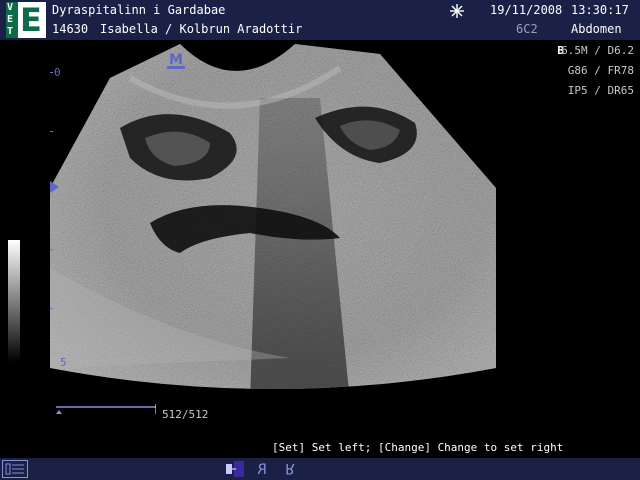 This screenshot has width=640, height=480. Describe the element at coordinates (600, 70) in the screenshot. I see `gain-framerate: G86 / FR78` at that location.